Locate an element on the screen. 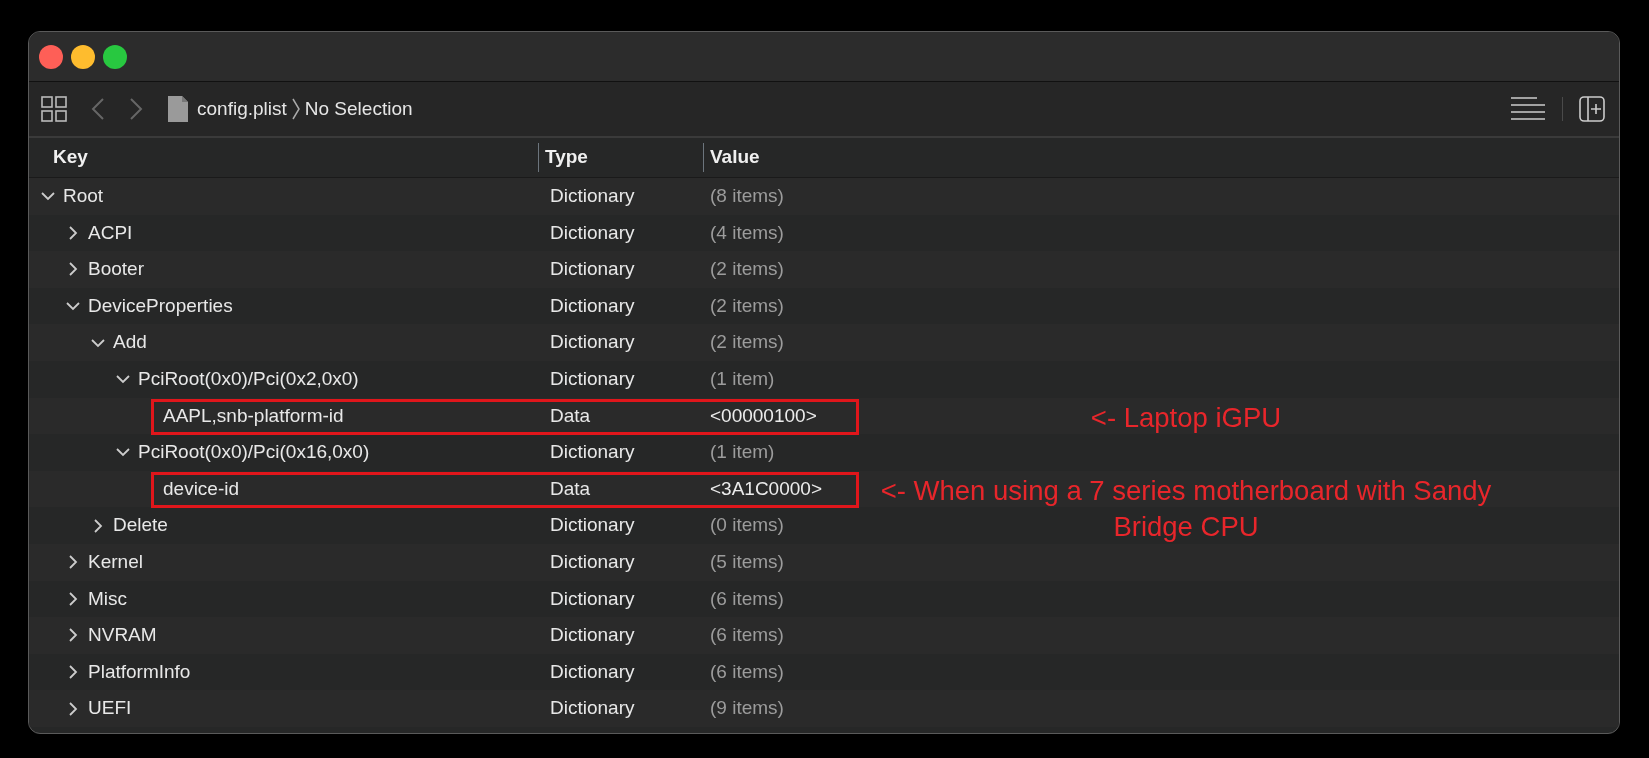 Image resolution: width=1649 pixels, height=758 pixels. column-header: Key is located at coordinates (283, 157).